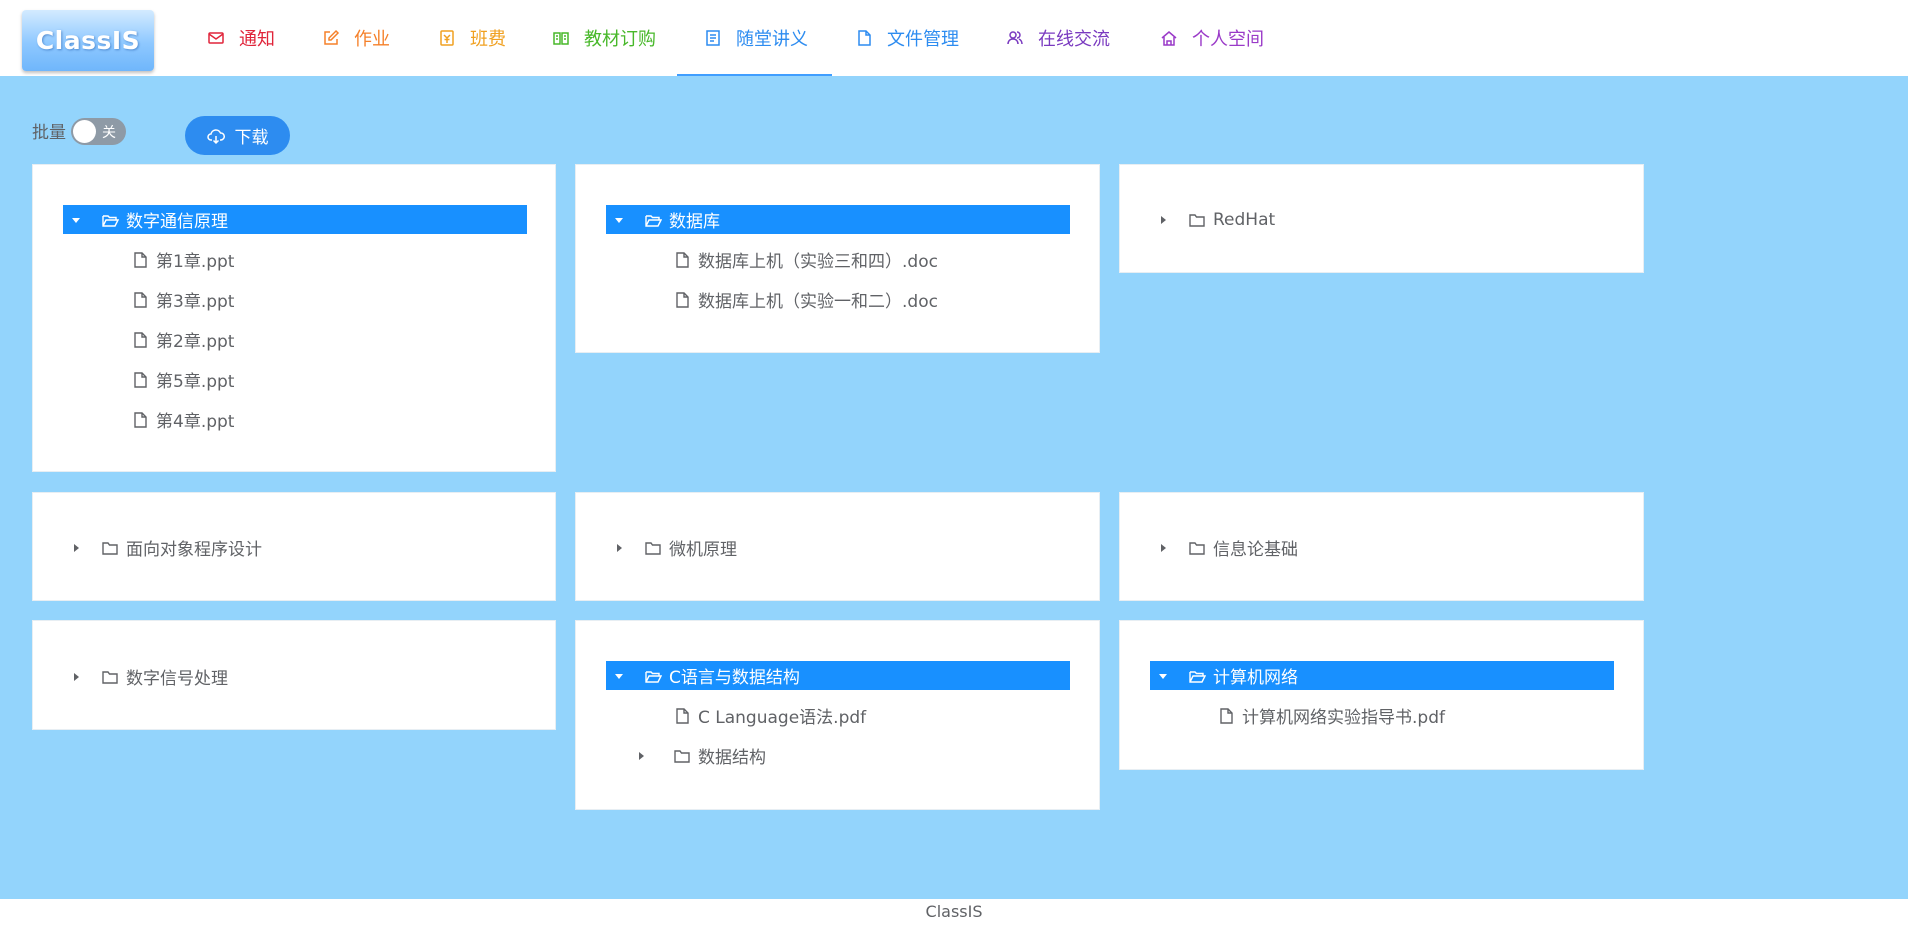  I want to click on tree-node-folder: 信息论基础, so click(1227, 547).